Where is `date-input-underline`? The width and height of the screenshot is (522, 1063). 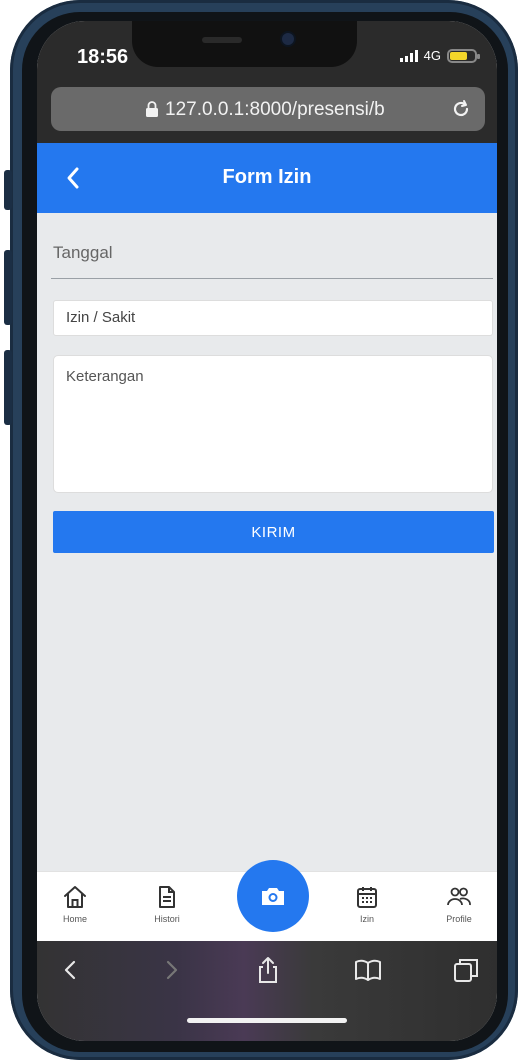
date-input-underline is located at coordinates (272, 278).